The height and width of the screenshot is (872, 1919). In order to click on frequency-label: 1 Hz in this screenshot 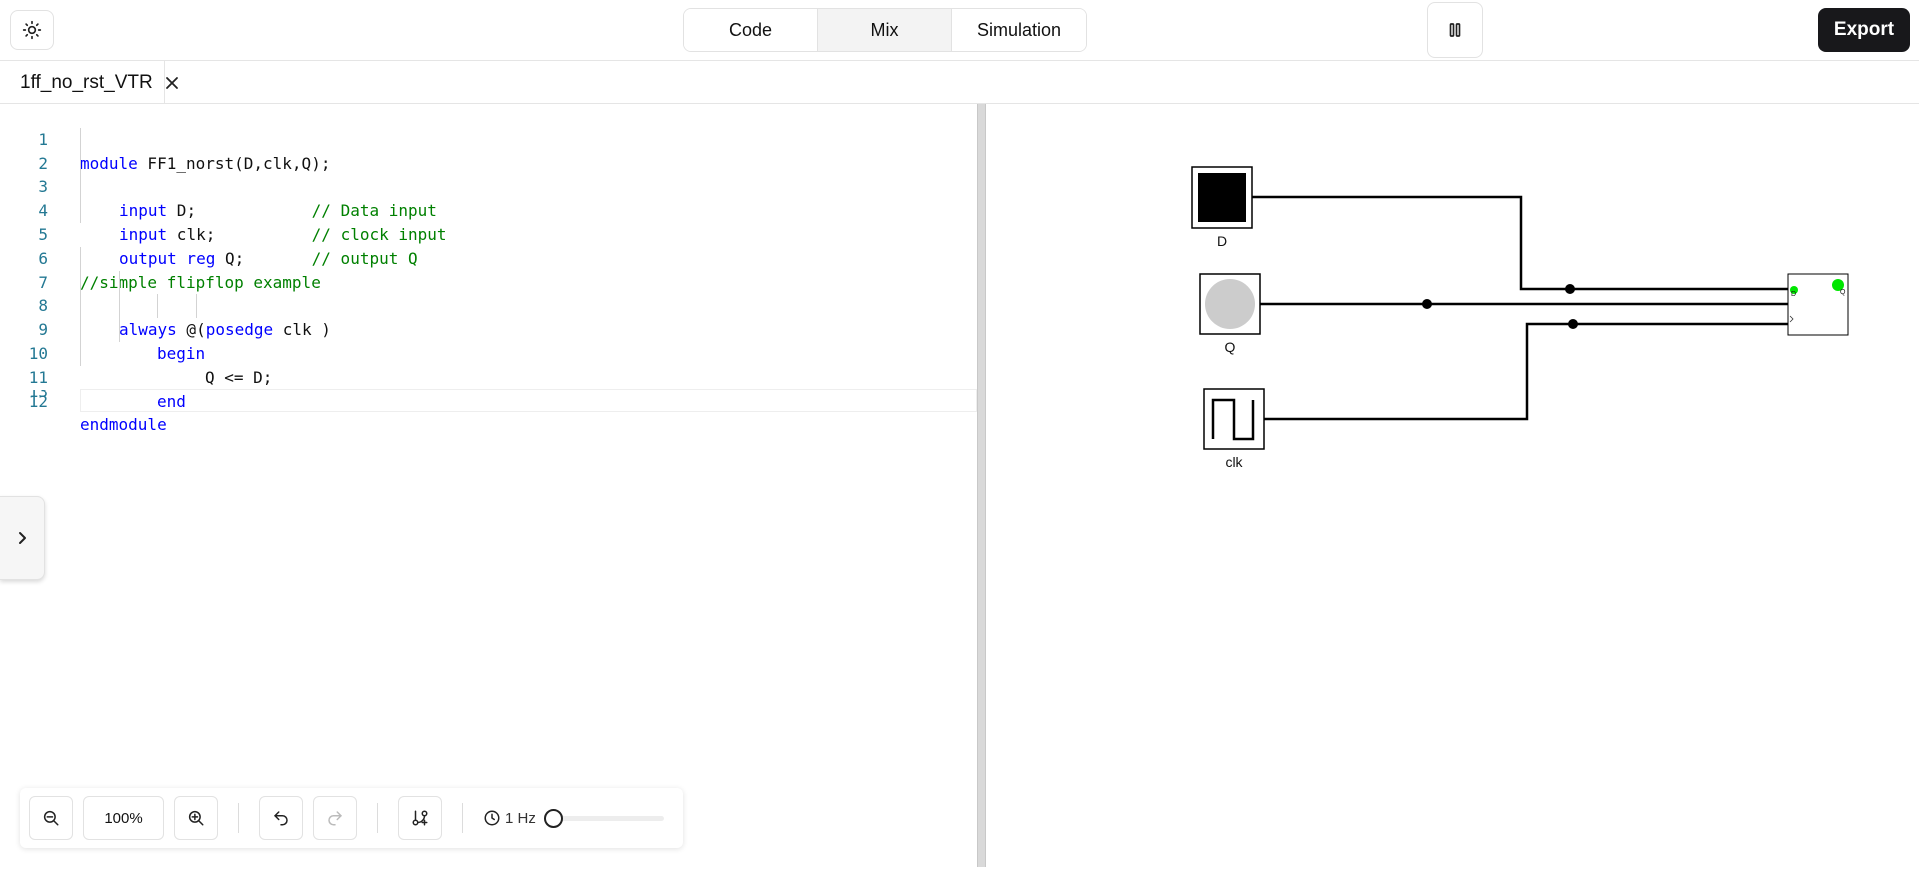, I will do `click(520, 818)`.